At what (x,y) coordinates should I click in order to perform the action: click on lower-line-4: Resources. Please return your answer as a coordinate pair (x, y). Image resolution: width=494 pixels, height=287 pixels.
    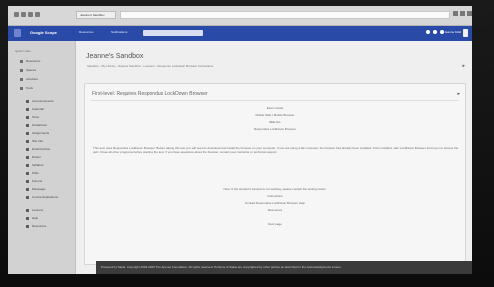
    Looking at the image, I should click on (275, 210).